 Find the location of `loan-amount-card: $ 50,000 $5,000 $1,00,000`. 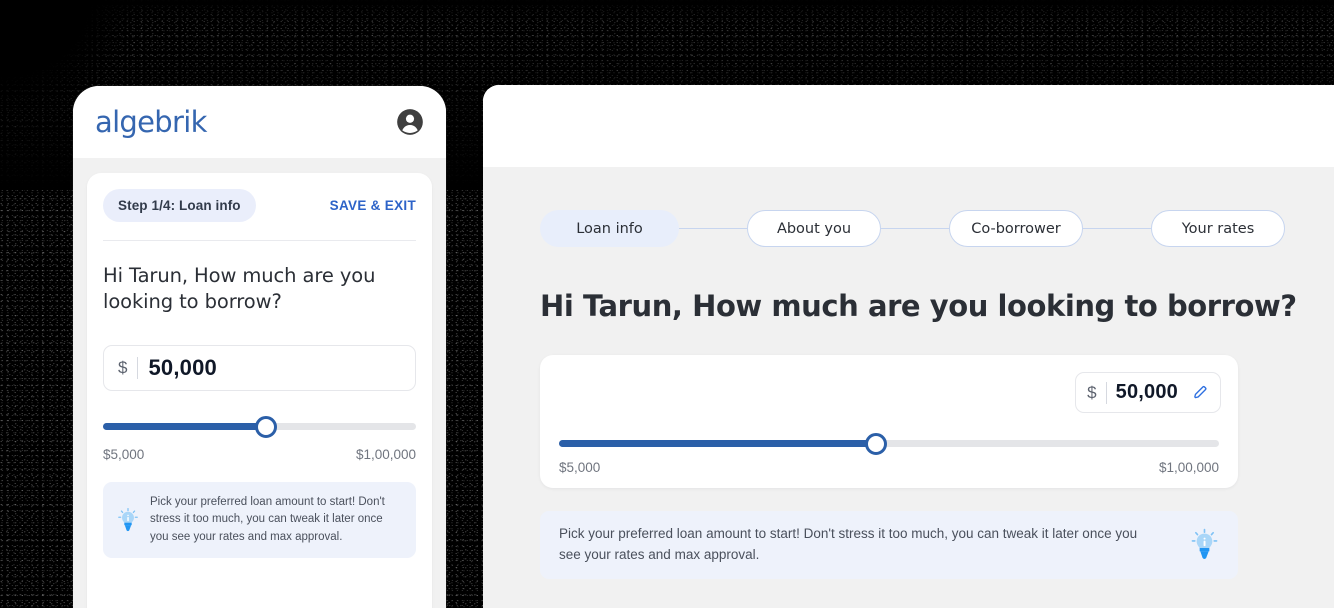

loan-amount-card: $ 50,000 $5,000 $1,00,000 is located at coordinates (889, 421).